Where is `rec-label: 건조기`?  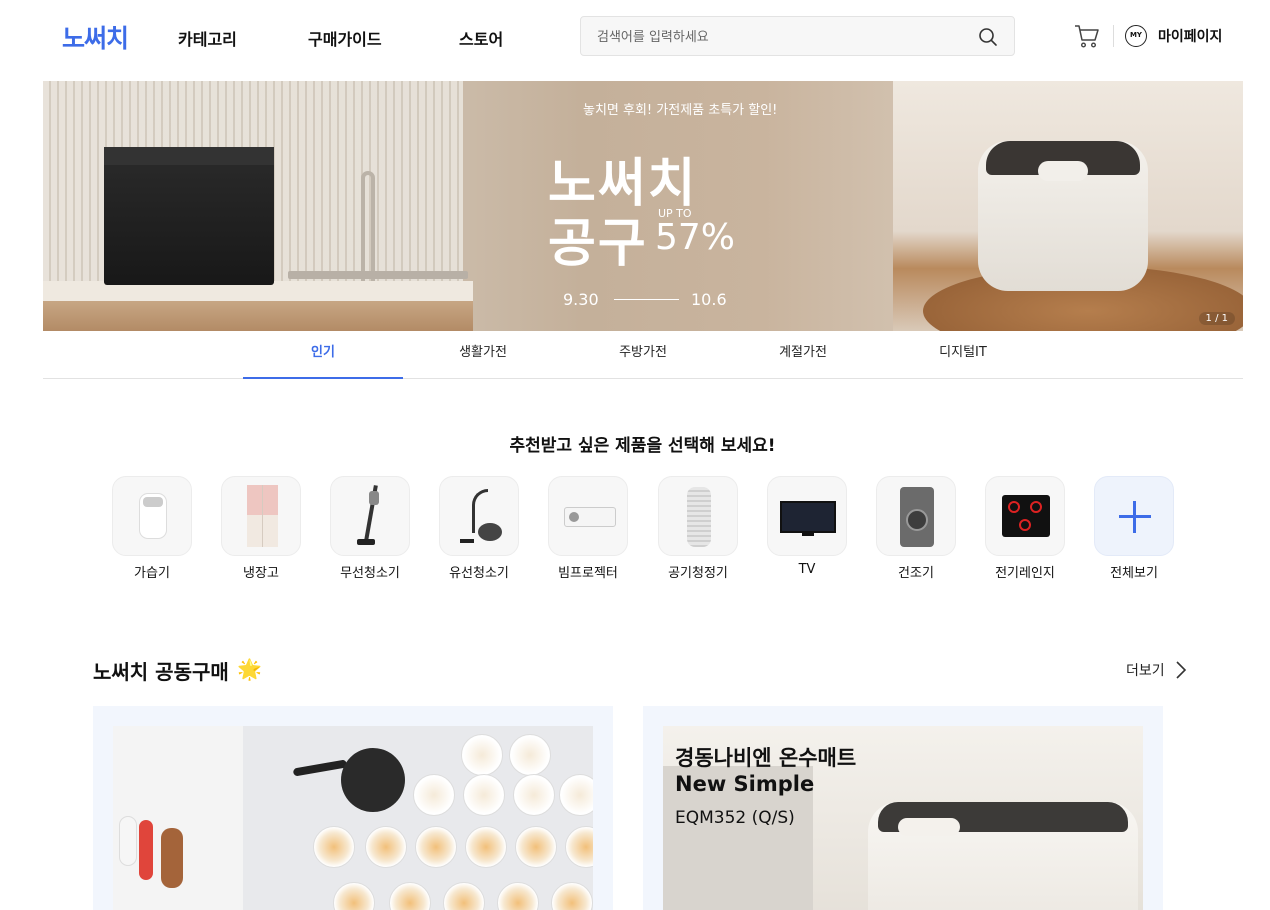 rec-label: 건조기 is located at coordinates (916, 573).